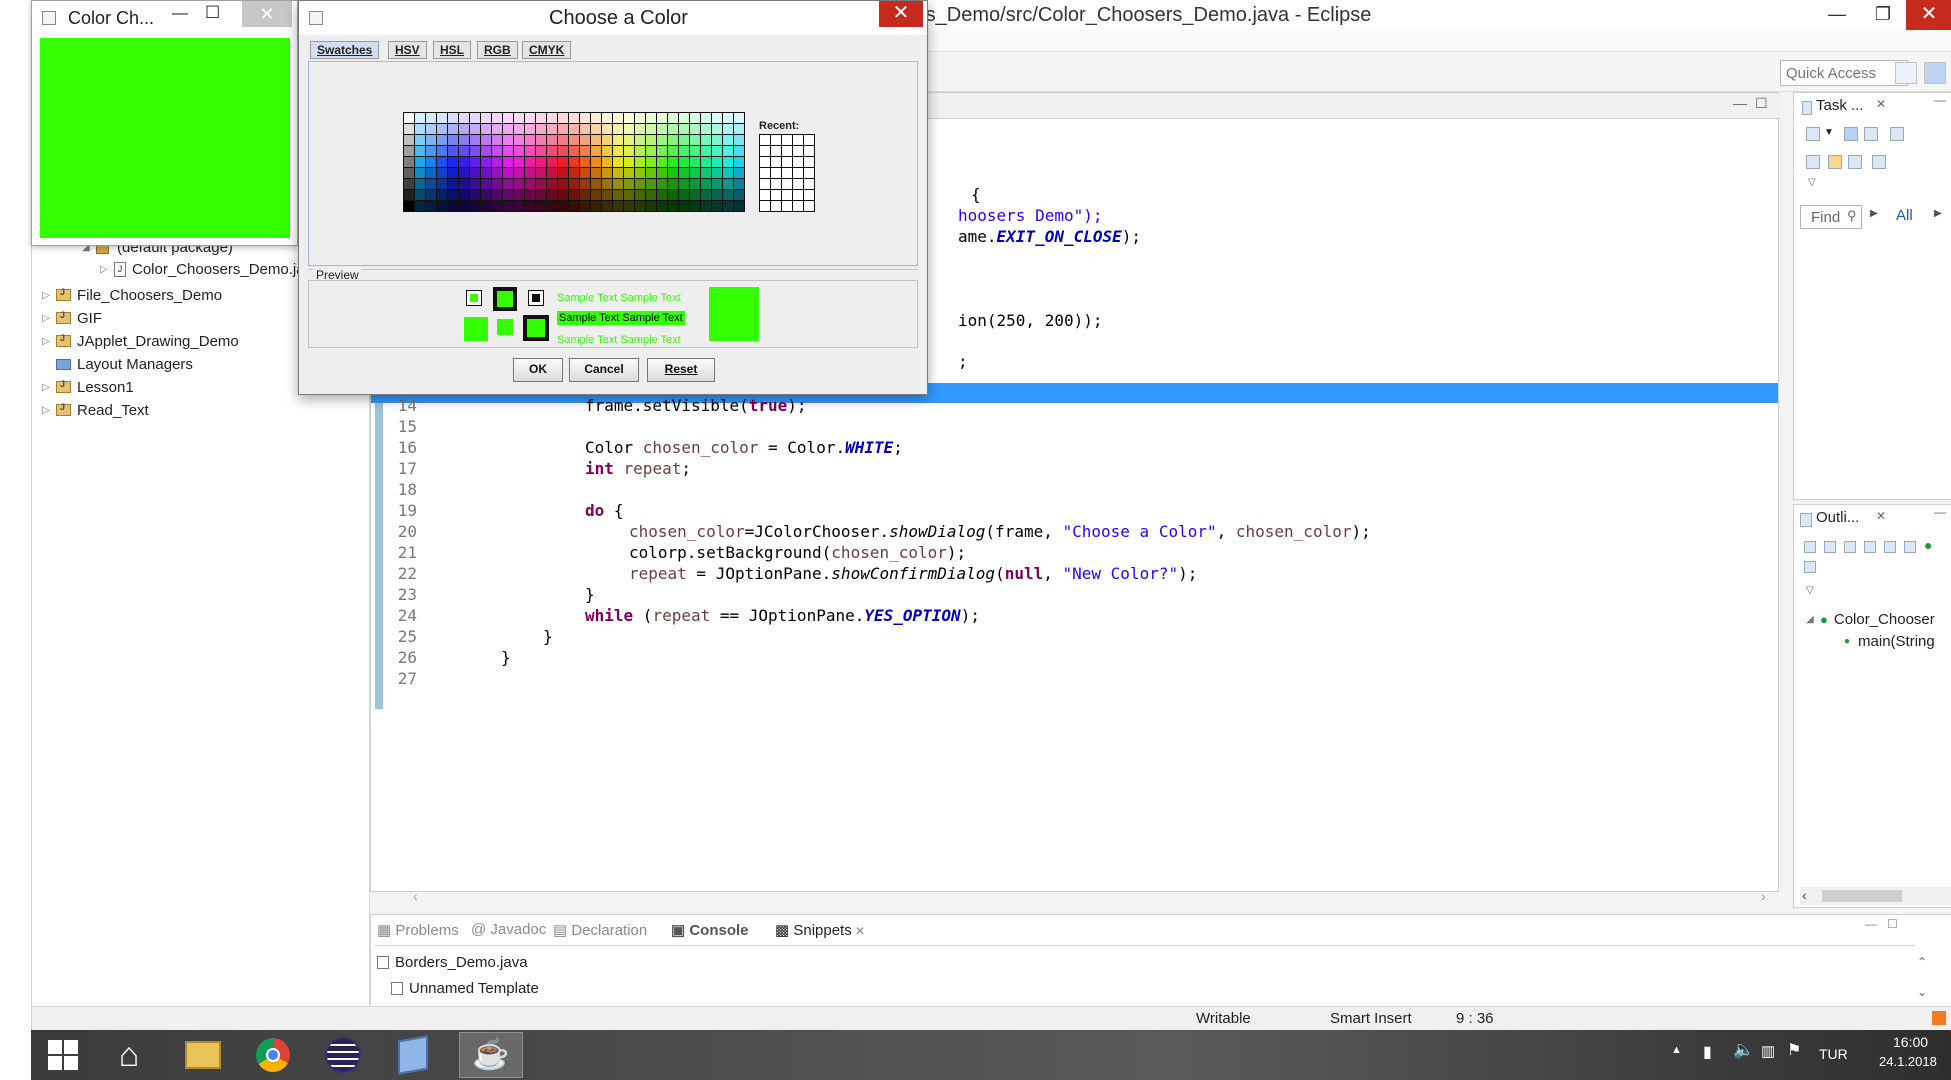 The width and height of the screenshot is (1951, 1080). I want to click on tree-item-folder: Layout Managers, so click(124, 364).